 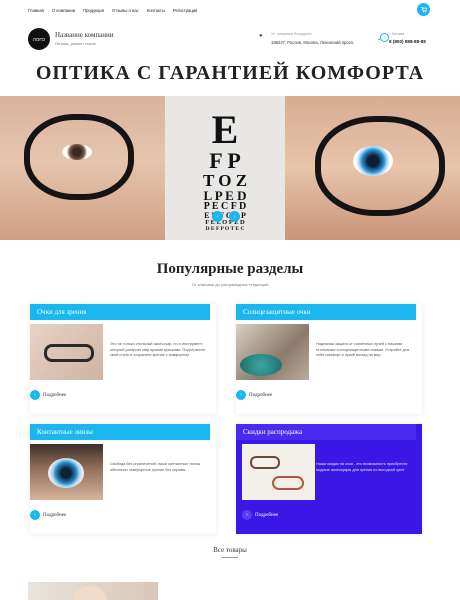 I want to click on company-name: Название компании, so click(x=84, y=35).